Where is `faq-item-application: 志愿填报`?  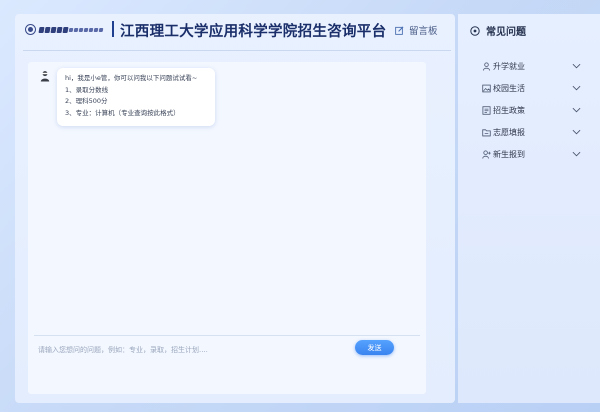 faq-item-application: 志愿填报 is located at coordinates (529, 133).